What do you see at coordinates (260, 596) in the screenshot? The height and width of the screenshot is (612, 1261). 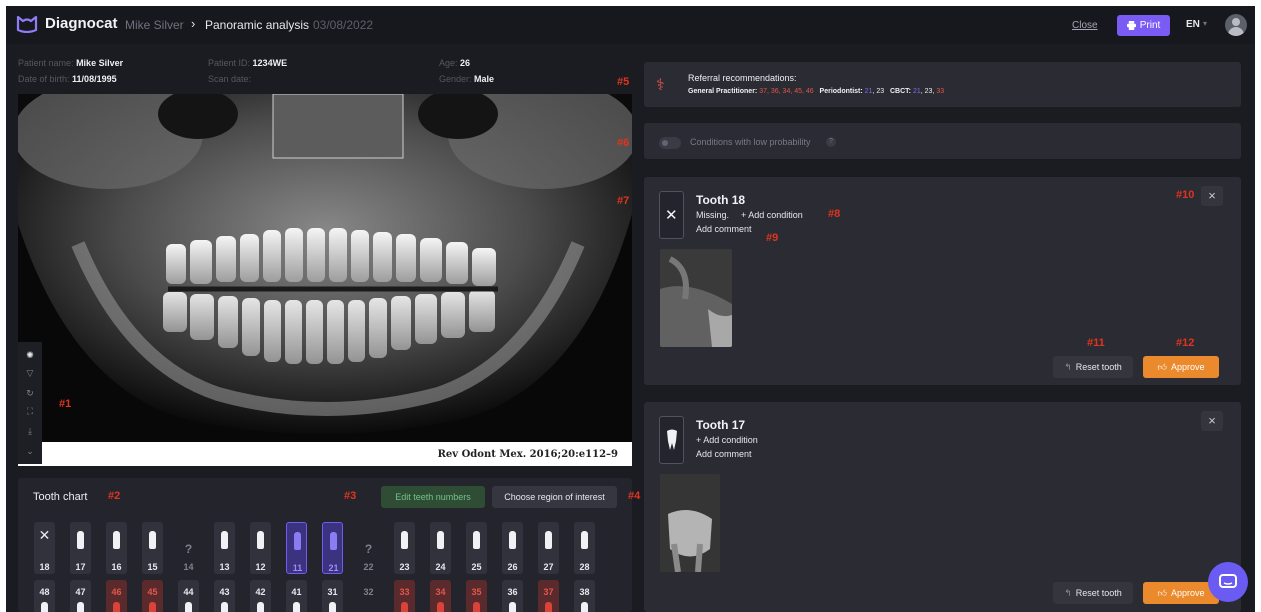 I see `tooth-42: 42` at bounding box center [260, 596].